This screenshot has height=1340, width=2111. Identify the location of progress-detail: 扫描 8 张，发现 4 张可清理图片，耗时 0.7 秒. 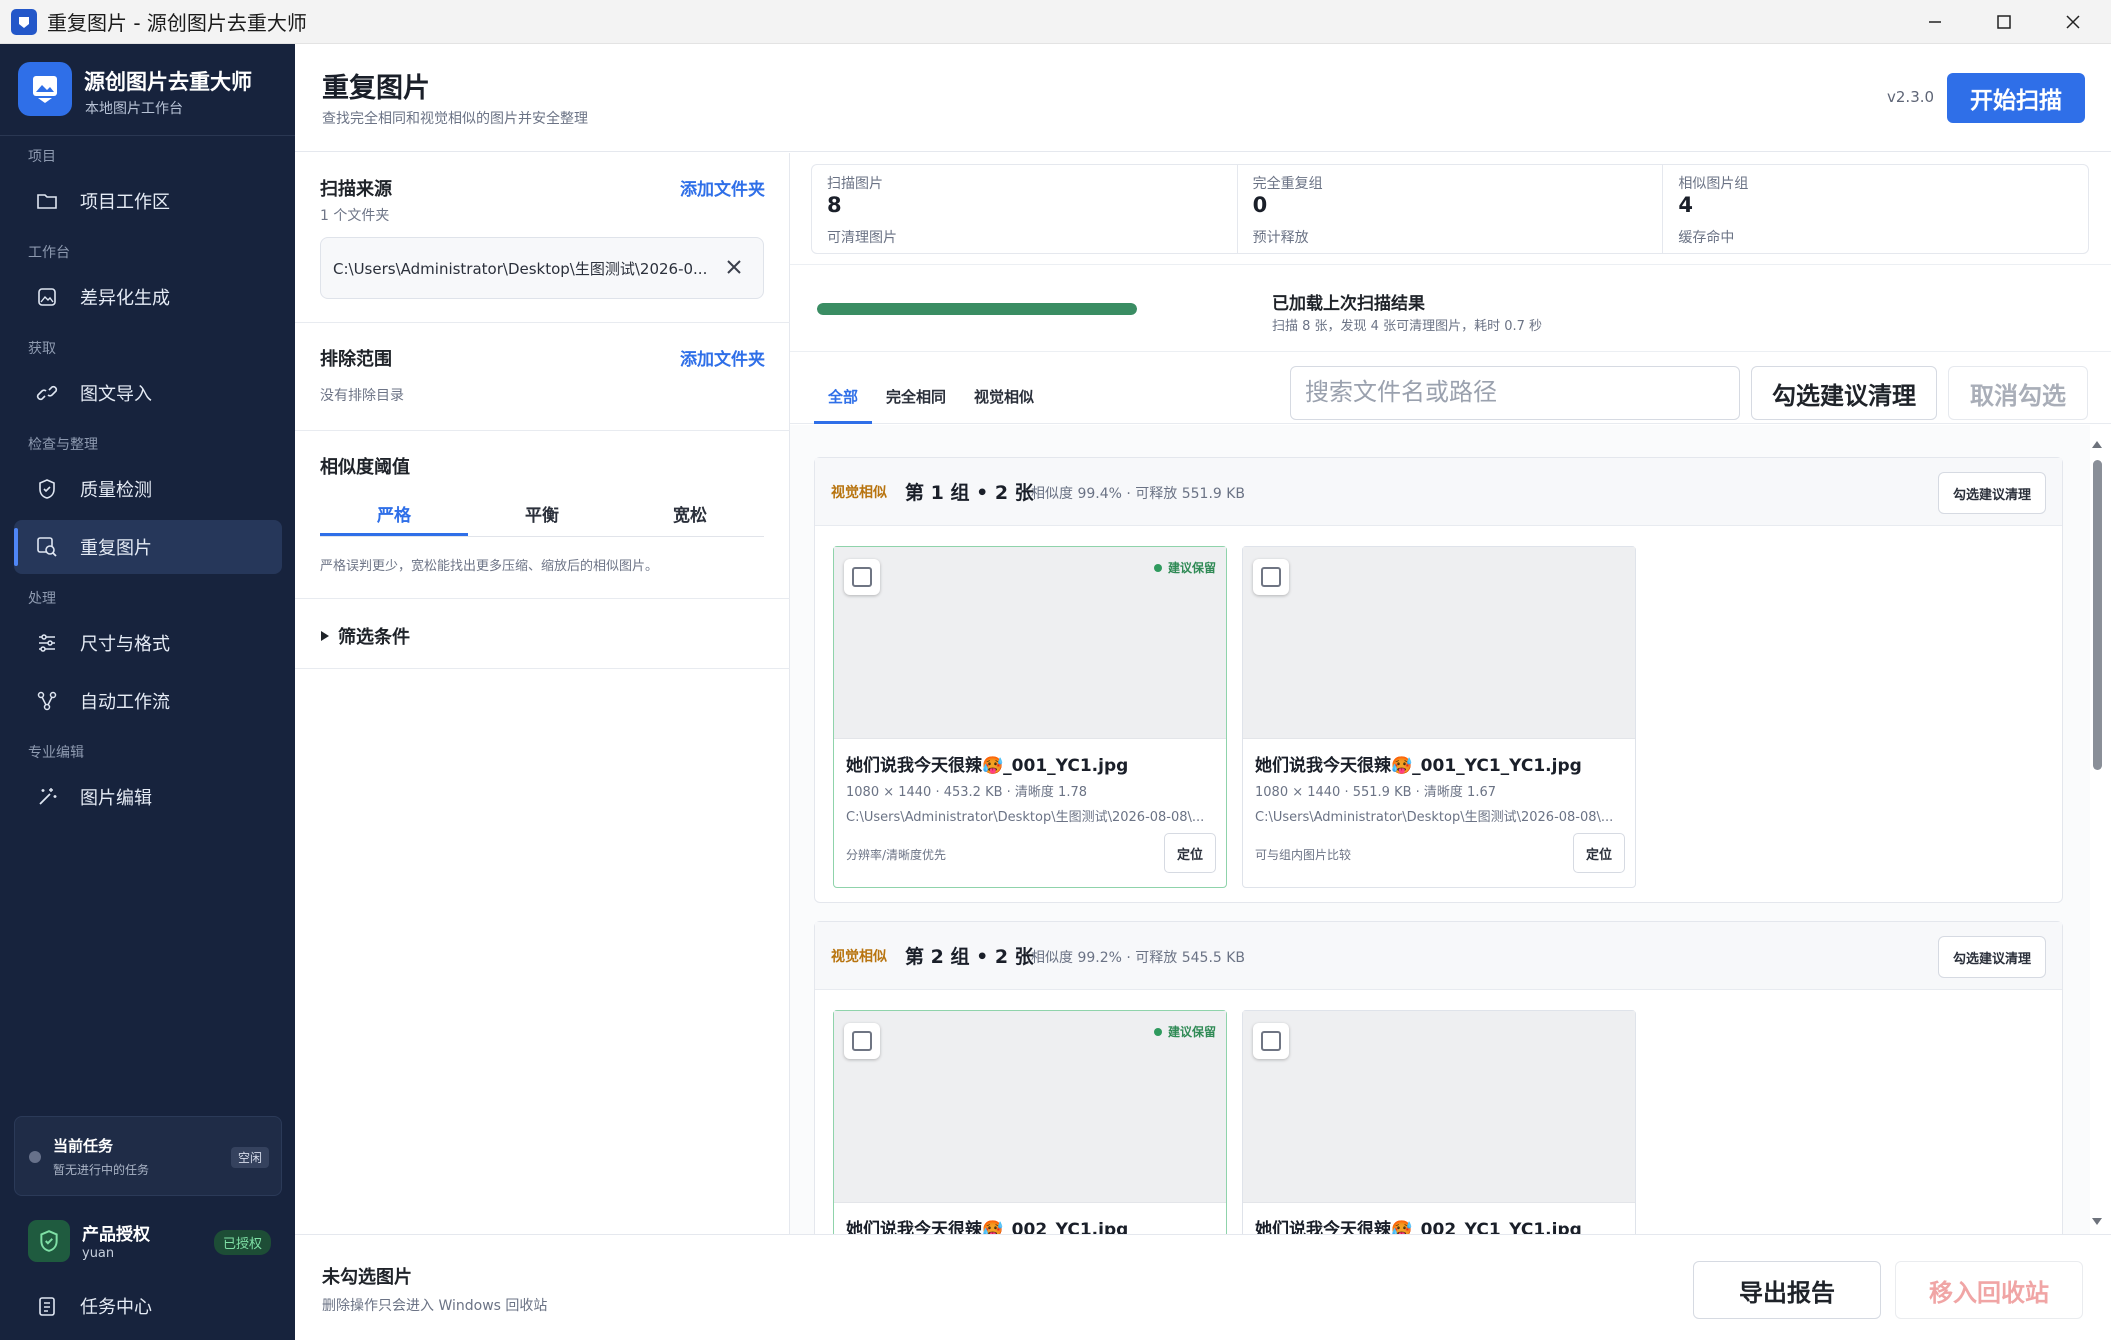
(1407, 326).